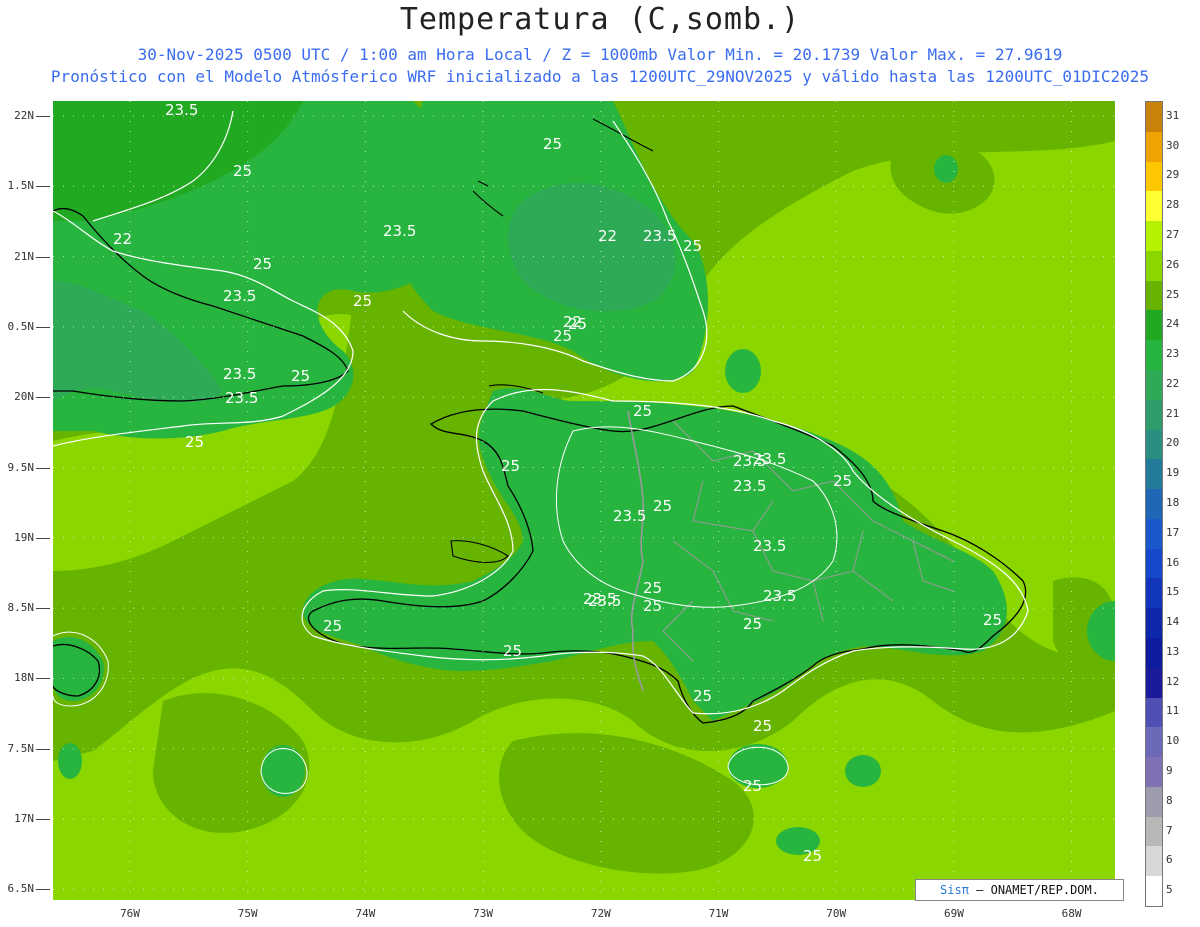 The image size is (1200, 927). I want to click on lat-label: 18N, so click(24, 678).